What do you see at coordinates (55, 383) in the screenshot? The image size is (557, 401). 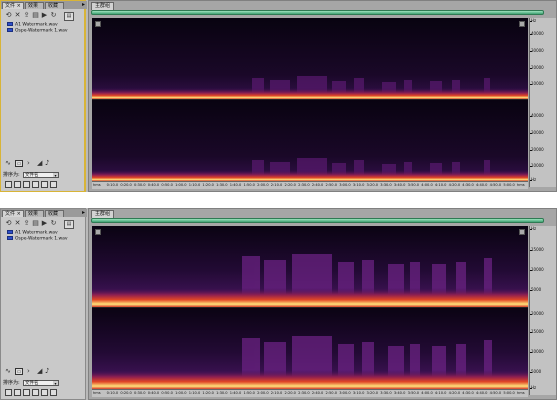 I see `chevron-down-icon: ▾` at bounding box center [55, 383].